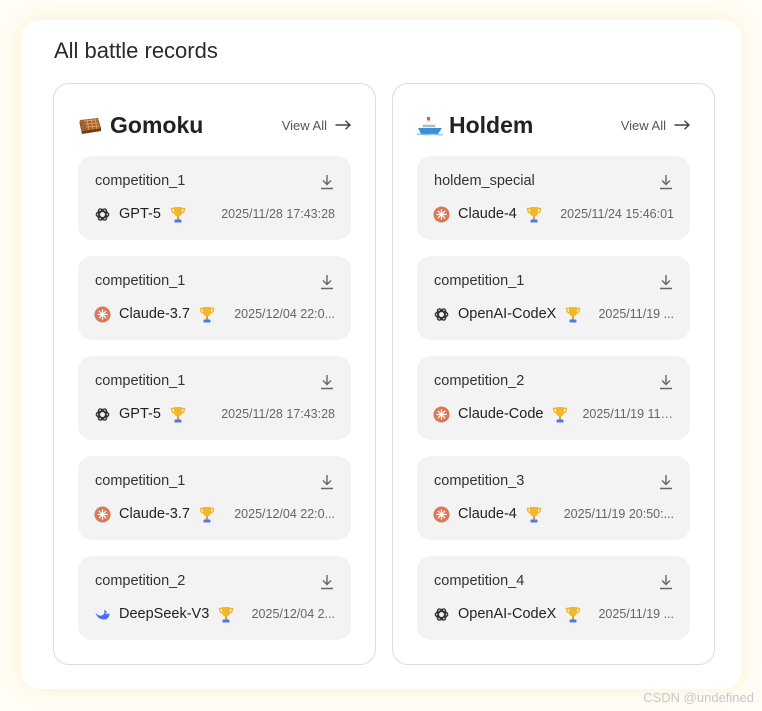  What do you see at coordinates (479, 581) in the screenshot?
I see `record-name: competition_4` at bounding box center [479, 581].